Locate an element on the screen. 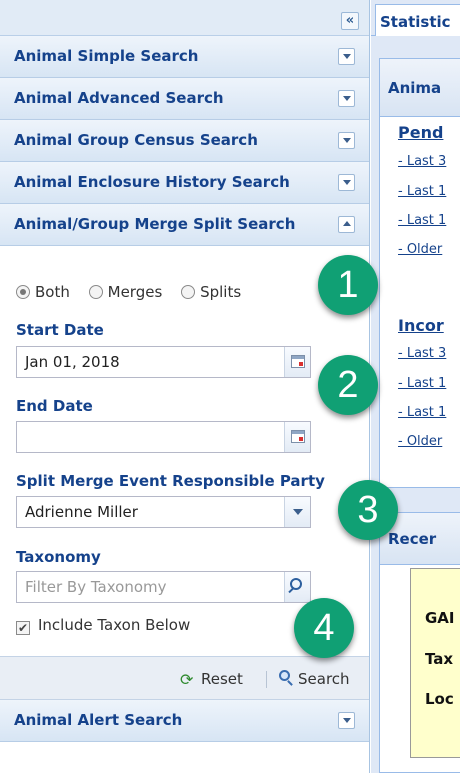 This screenshot has width=460, height=773. search-button: Search is located at coordinates (314, 679).